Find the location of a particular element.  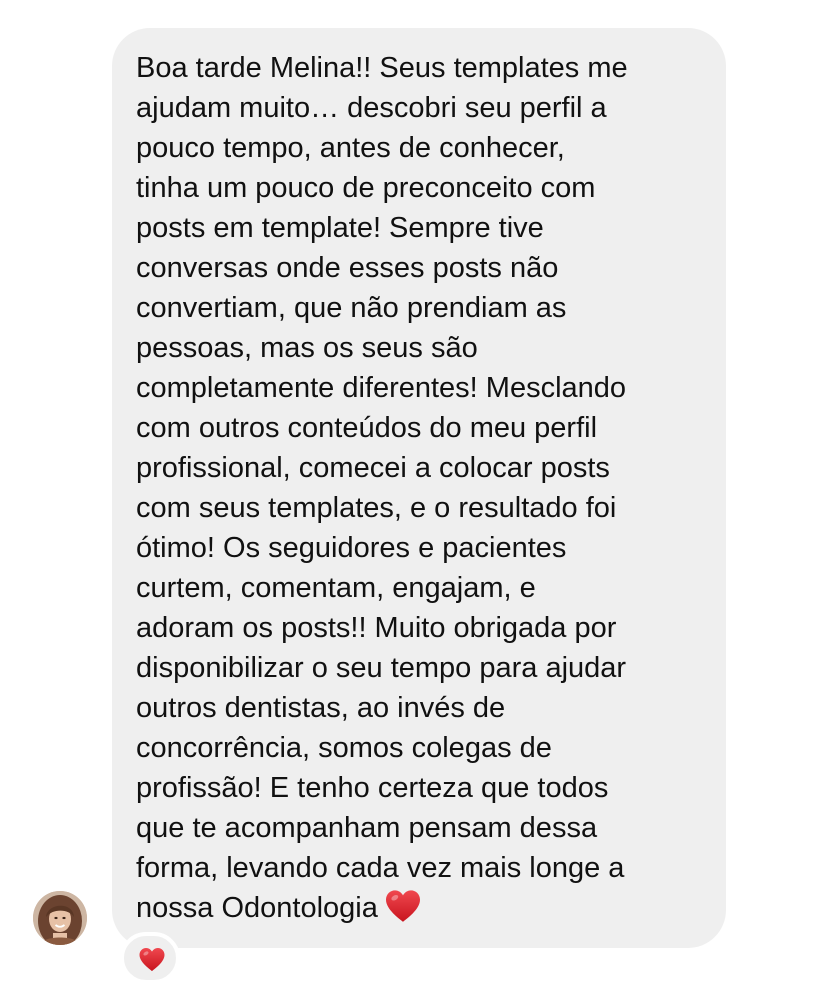

message-line: que te acompanham pensam dessa is located at coordinates (367, 828).